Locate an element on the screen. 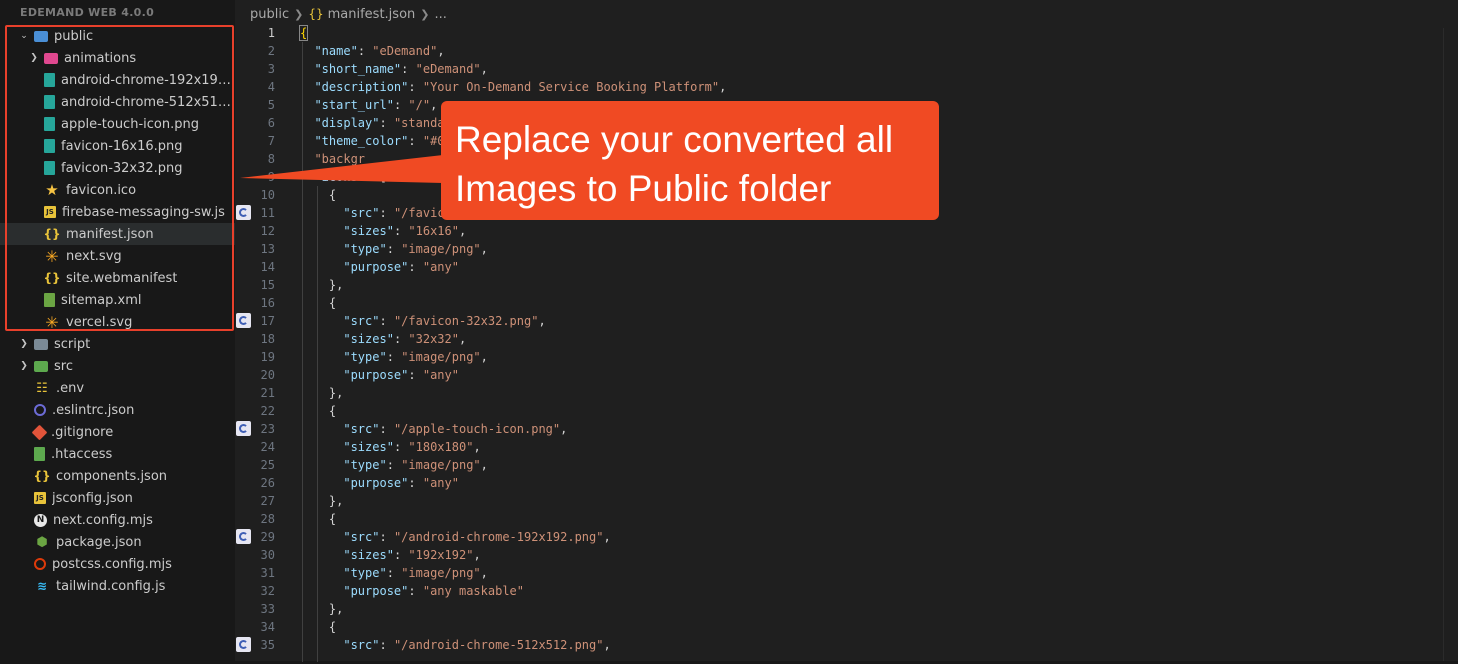 This screenshot has height=664, width=1458. callout-line-1: Replace your converted all is located at coordinates (674, 139).